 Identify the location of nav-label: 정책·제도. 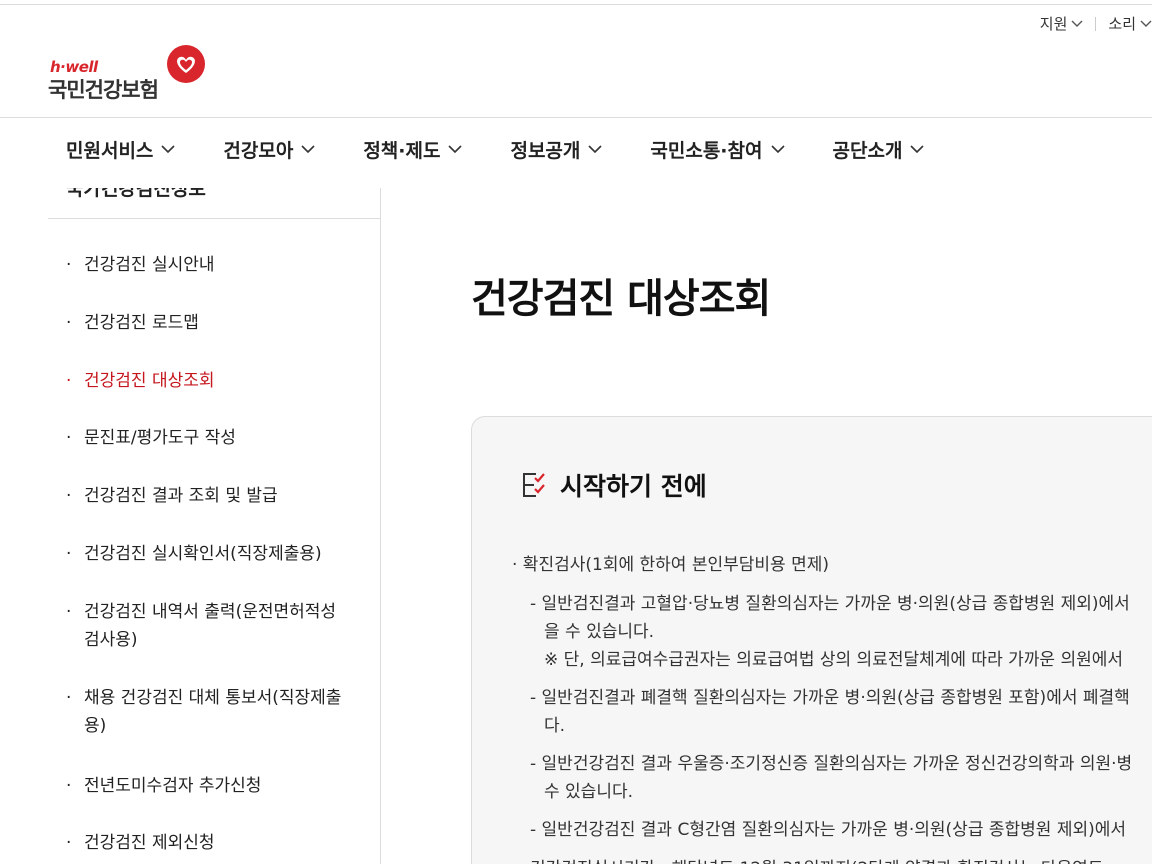
(402, 151).